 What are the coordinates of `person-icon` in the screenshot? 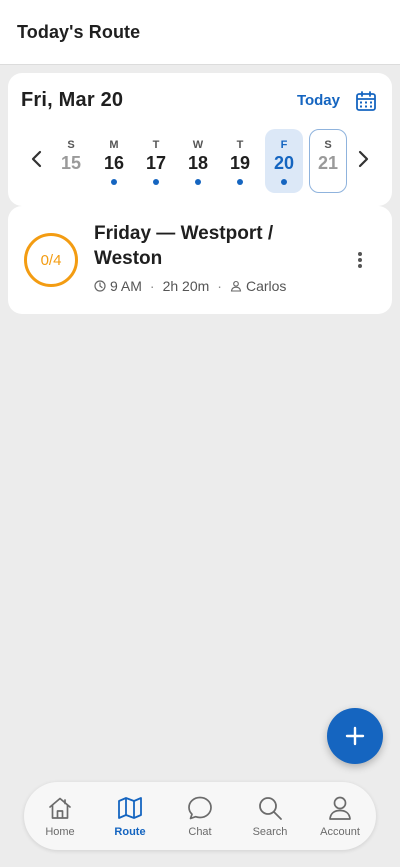 It's located at (236, 286).